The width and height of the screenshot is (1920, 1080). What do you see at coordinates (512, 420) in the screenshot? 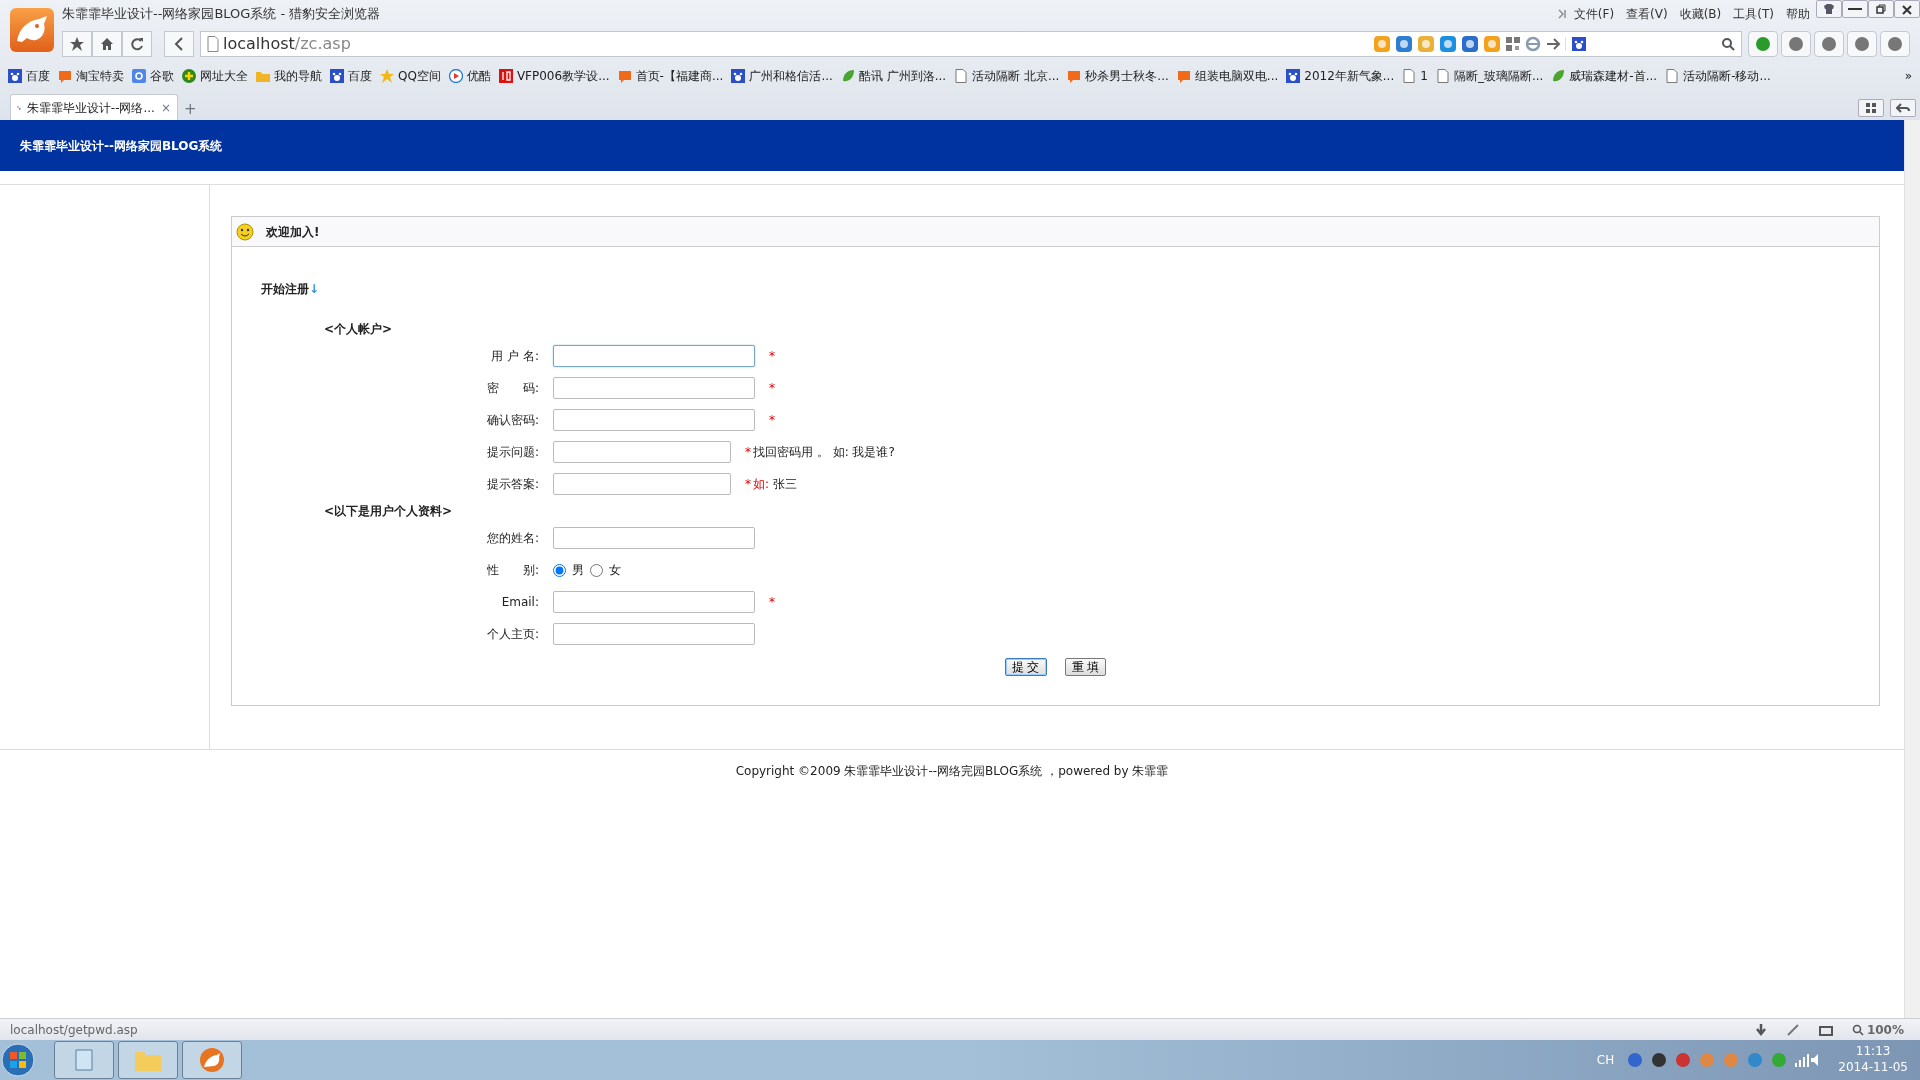
I see `field-label: 确认密码:` at bounding box center [512, 420].